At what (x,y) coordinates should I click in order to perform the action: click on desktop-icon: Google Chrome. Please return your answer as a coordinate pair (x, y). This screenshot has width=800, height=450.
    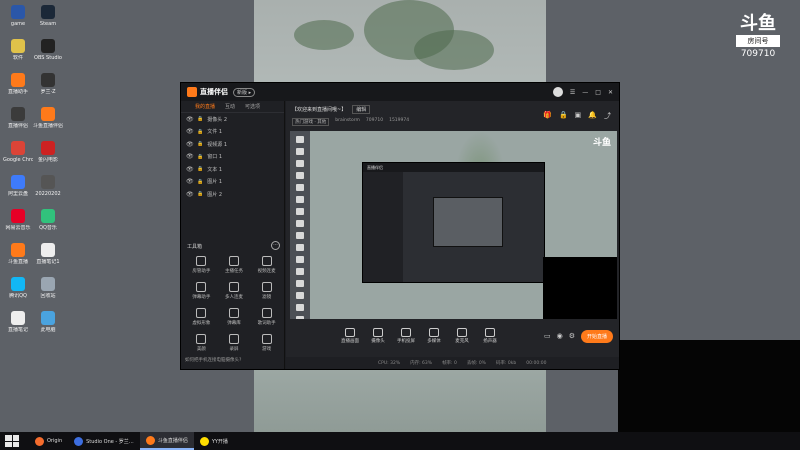
    Looking at the image, I should click on (18, 152).